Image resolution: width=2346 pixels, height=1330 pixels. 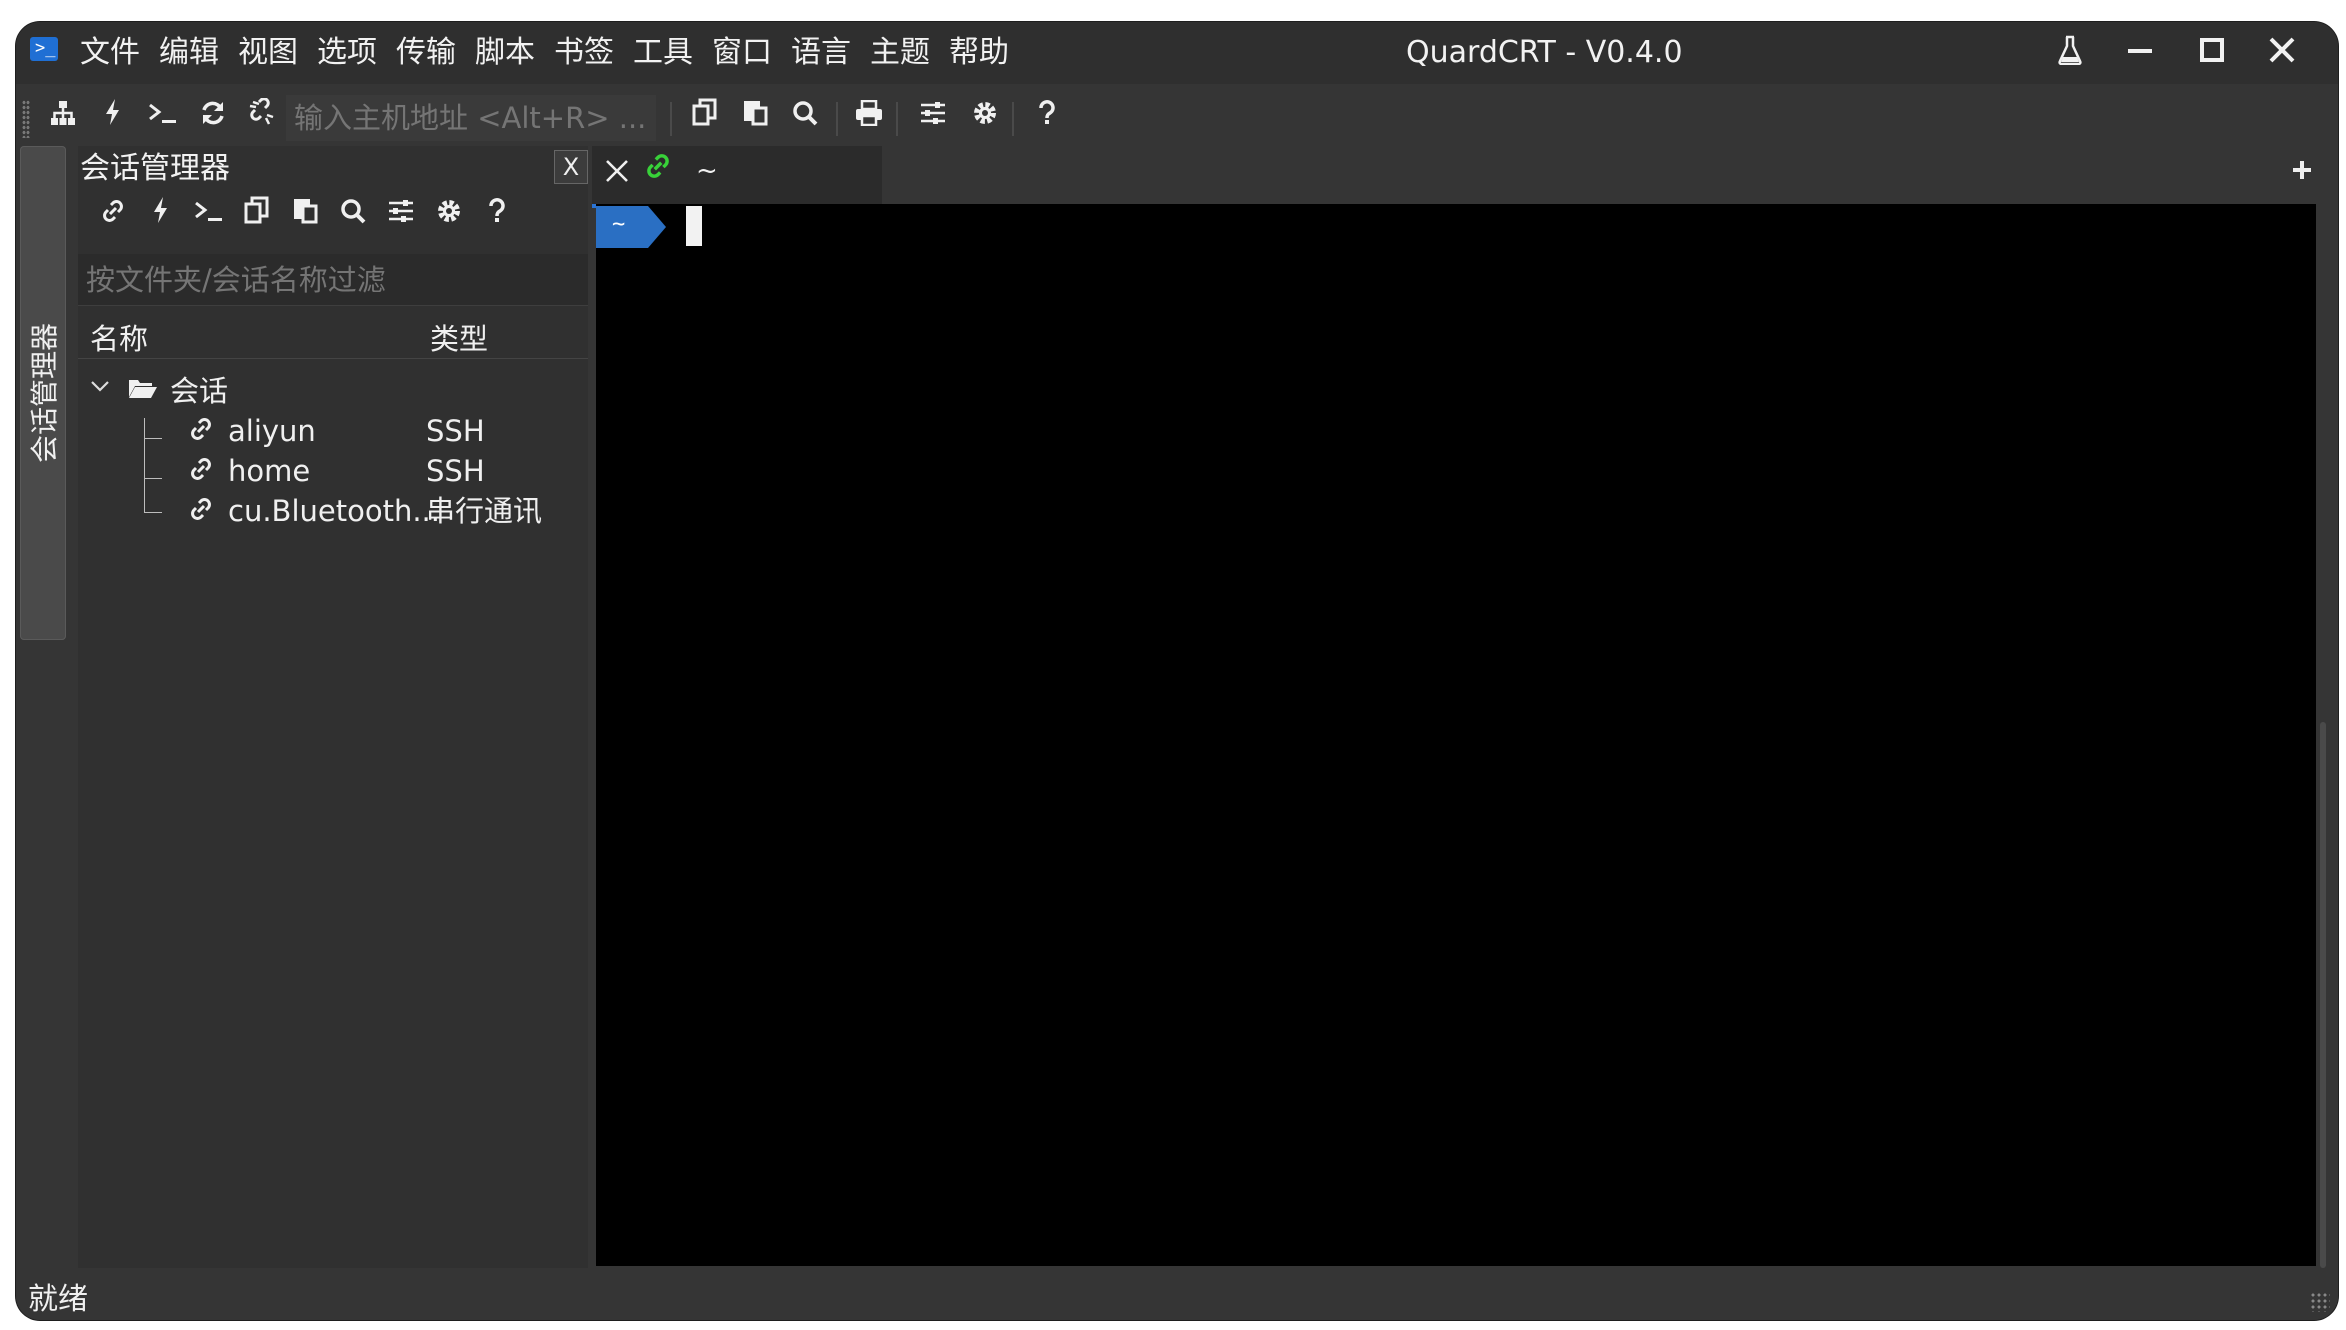 I want to click on prompt-label: ~, so click(x=619, y=224).